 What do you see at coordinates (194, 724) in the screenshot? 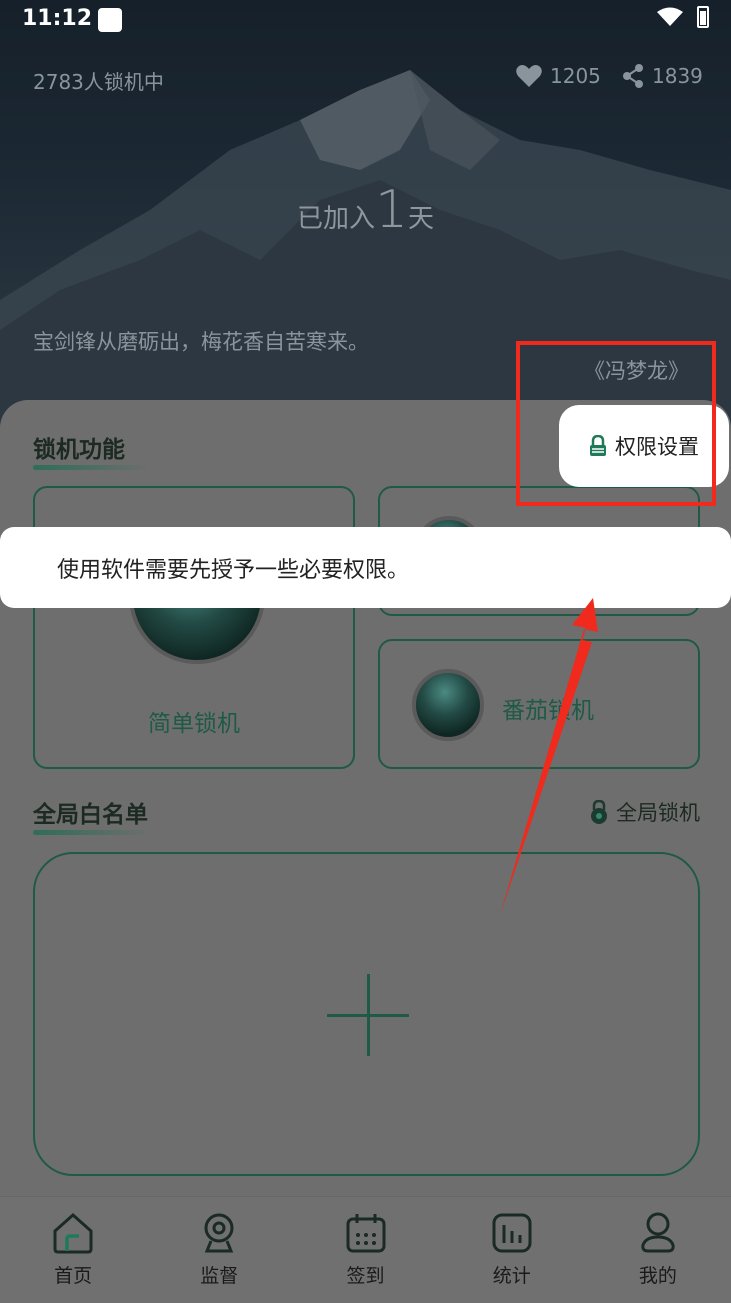
I see `simple-lock-label: 简单锁机` at bounding box center [194, 724].